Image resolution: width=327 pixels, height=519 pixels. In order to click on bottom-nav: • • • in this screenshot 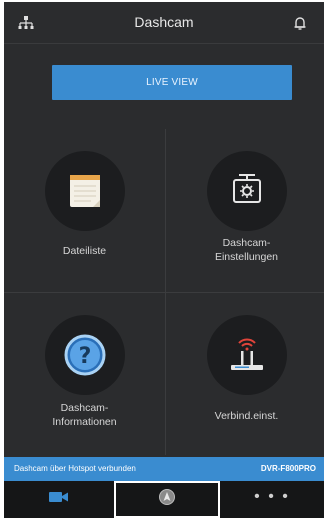, I will do `click(164, 499)`.